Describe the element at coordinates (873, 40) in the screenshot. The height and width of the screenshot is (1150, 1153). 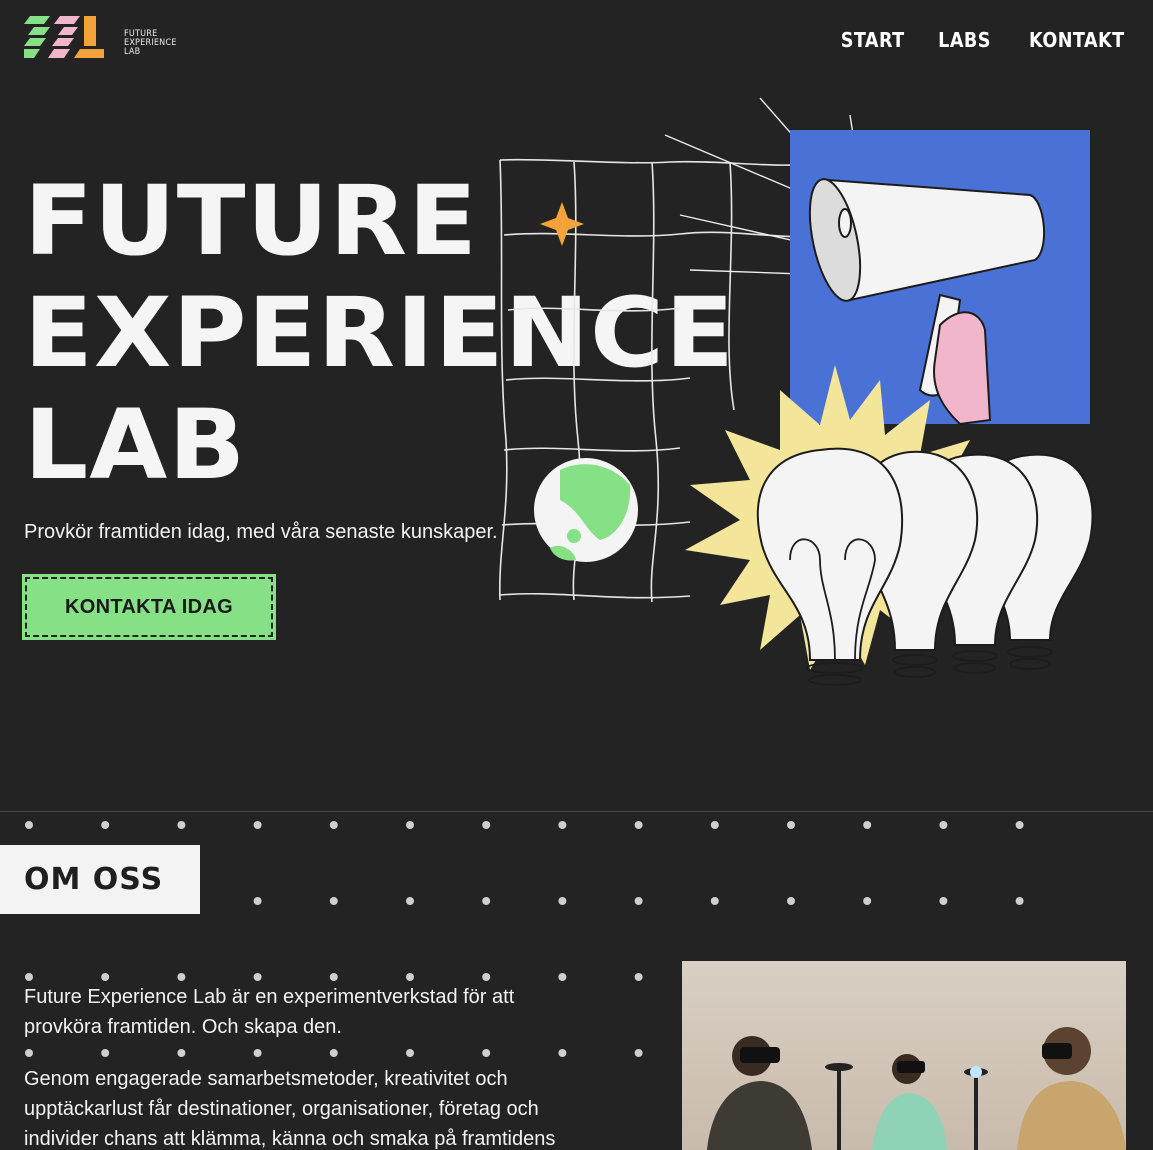
I see `nav-start: START` at that location.